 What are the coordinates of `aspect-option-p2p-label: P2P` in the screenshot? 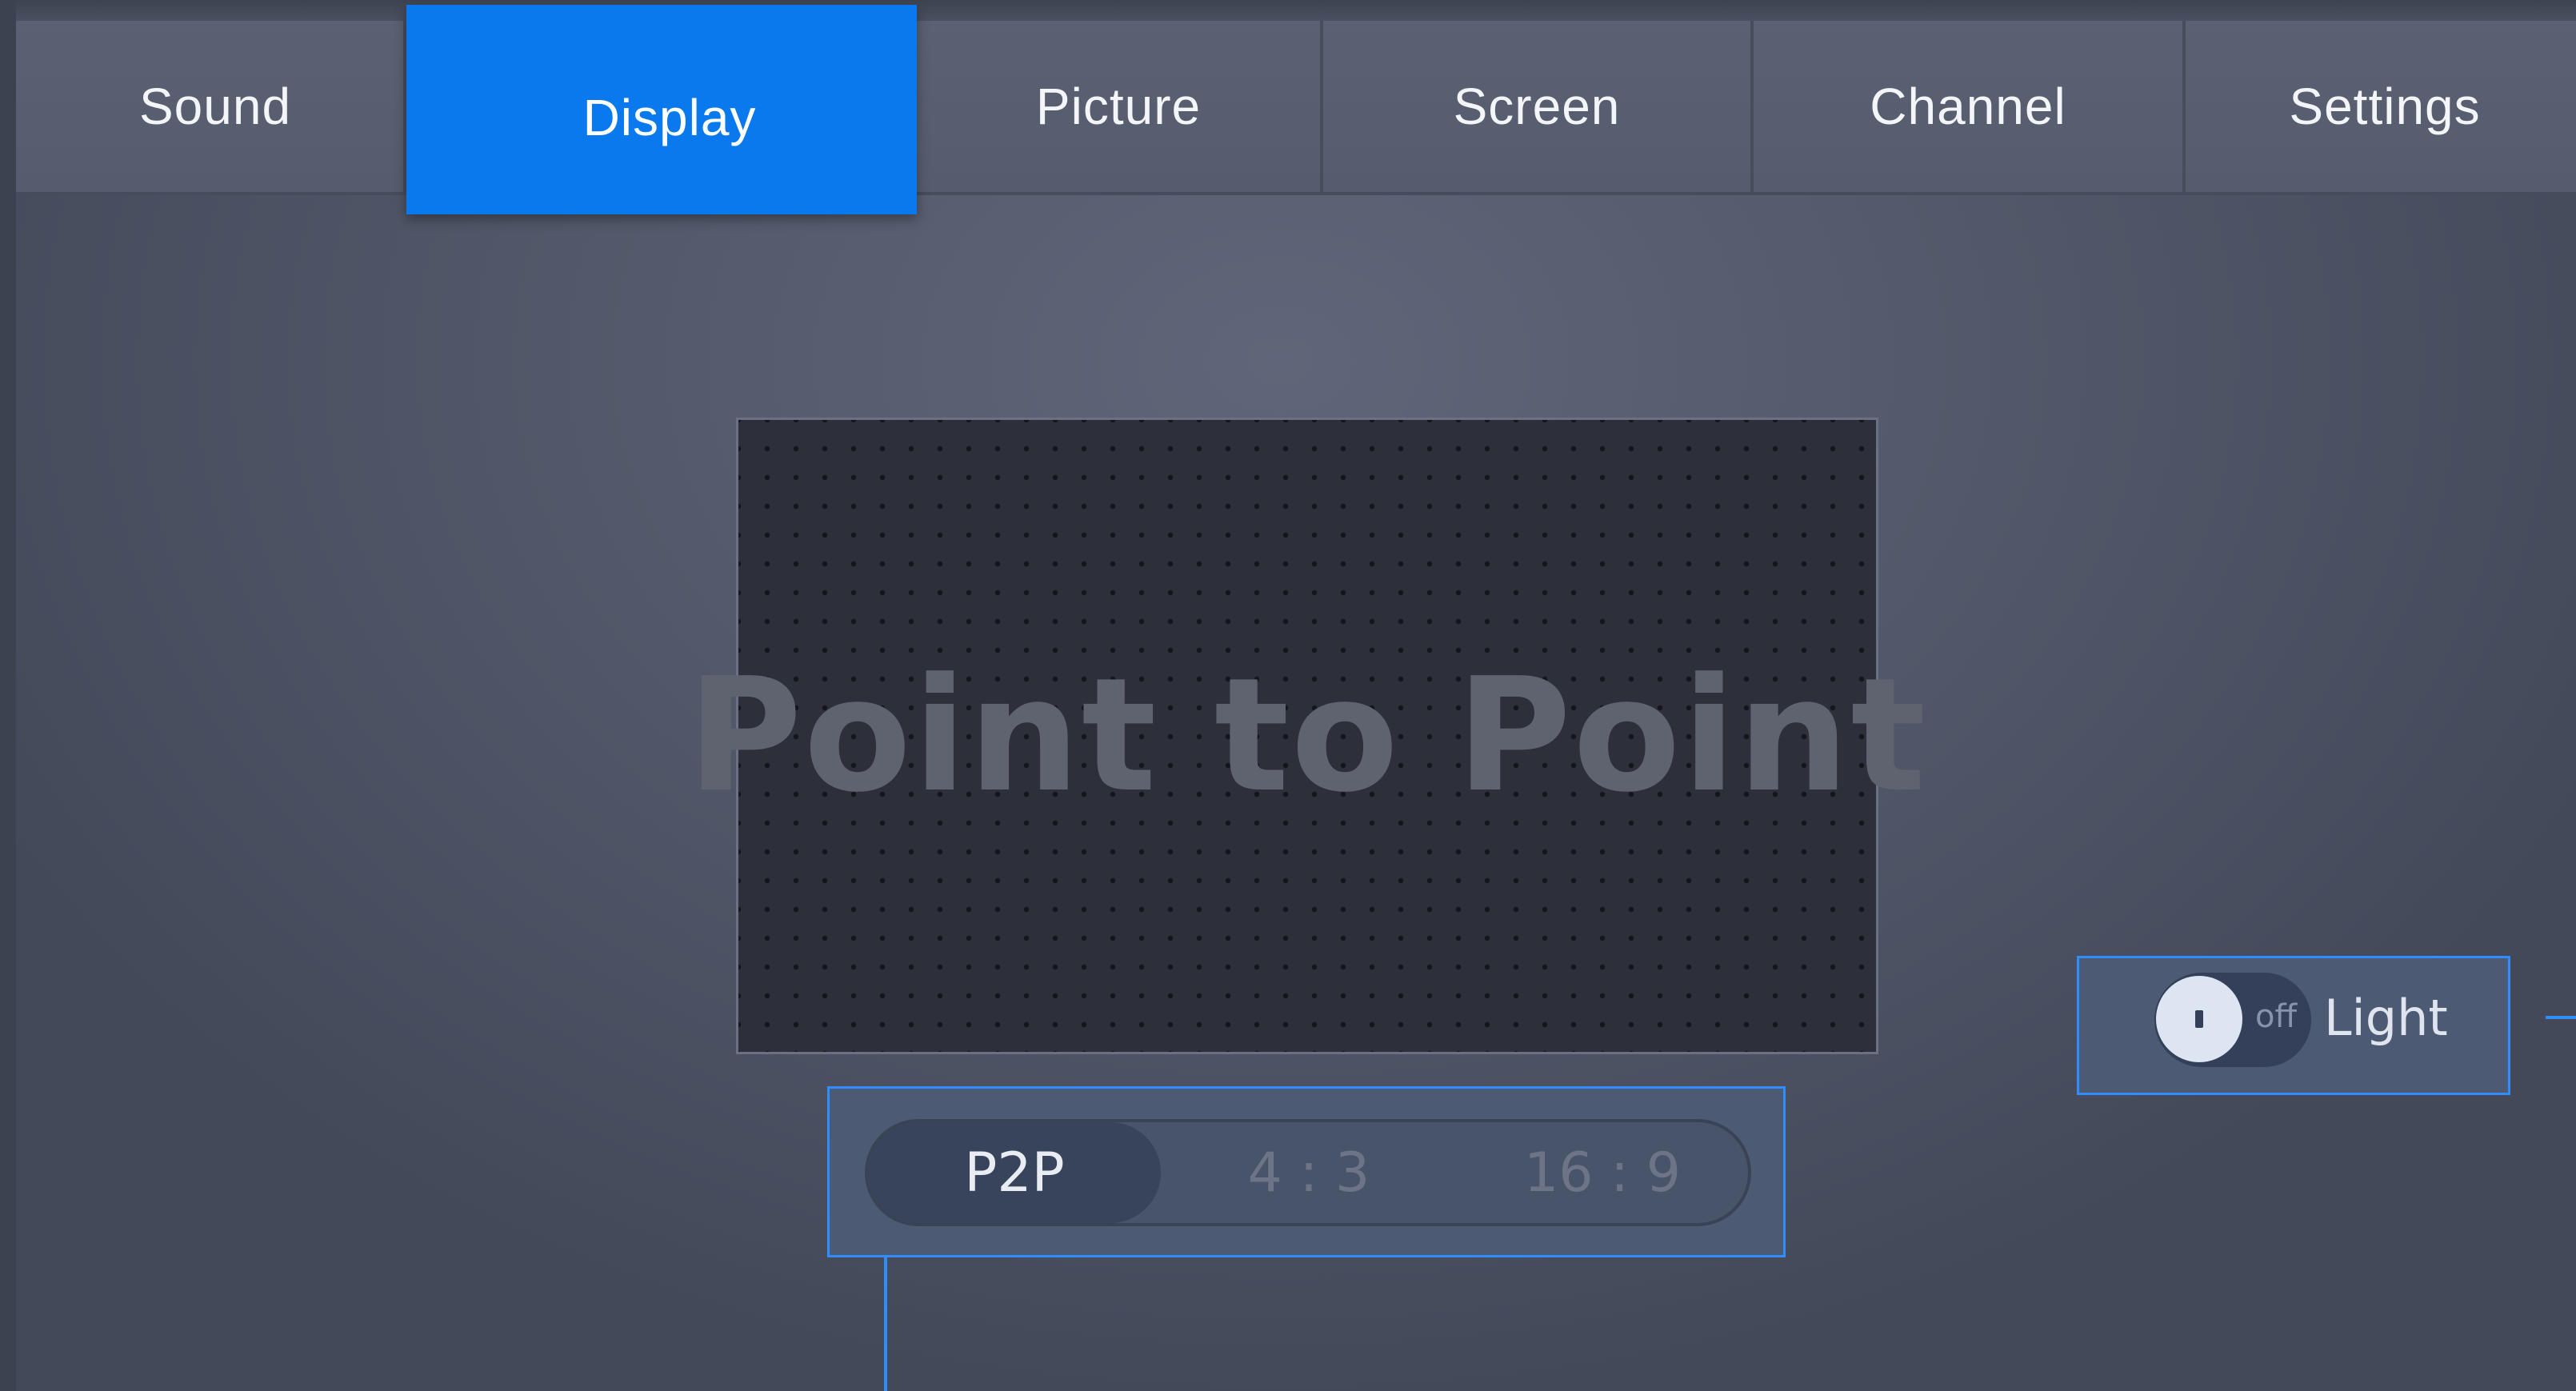 It's located at (1014, 1173).